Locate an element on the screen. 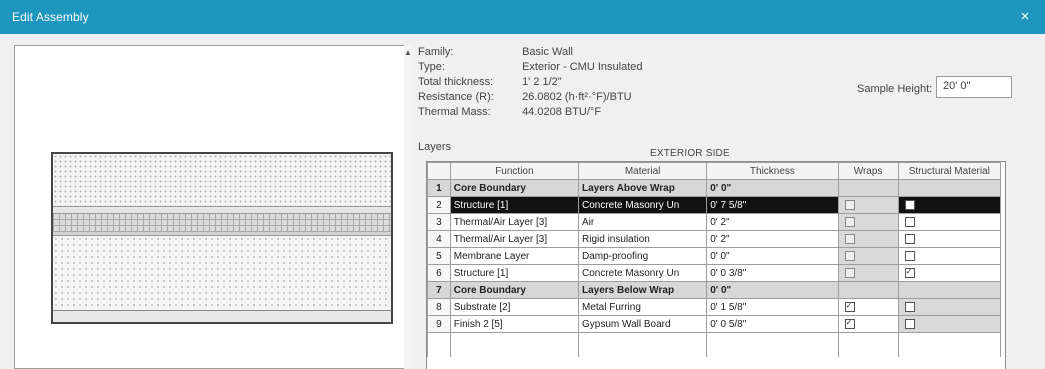 The width and height of the screenshot is (1045, 369). scroll-up-icon: ▲ is located at coordinates (408, 53).